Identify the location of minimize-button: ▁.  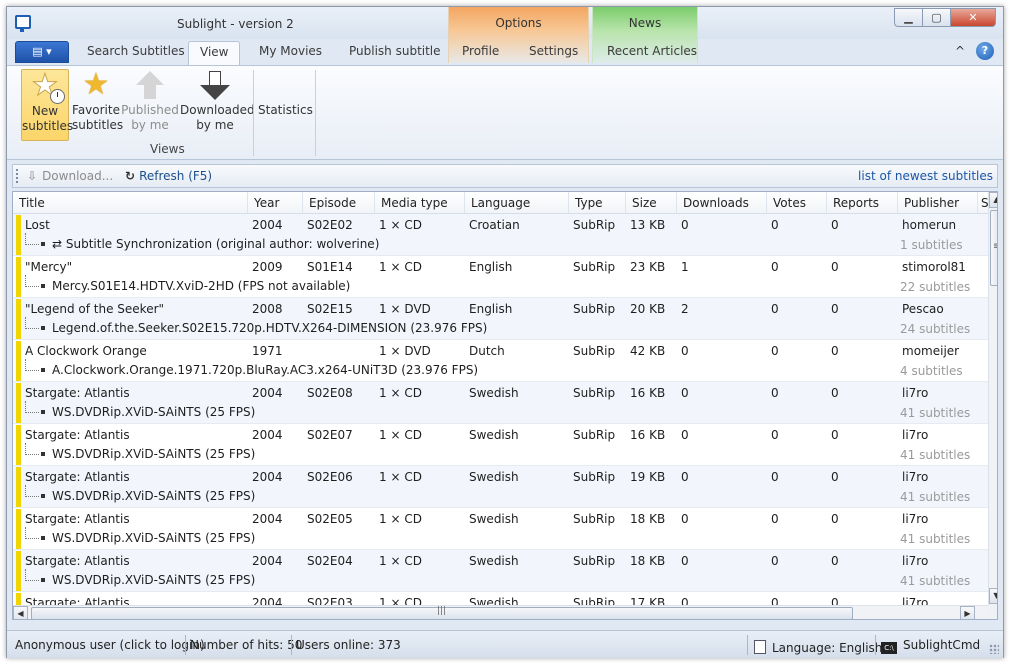
(908, 17).